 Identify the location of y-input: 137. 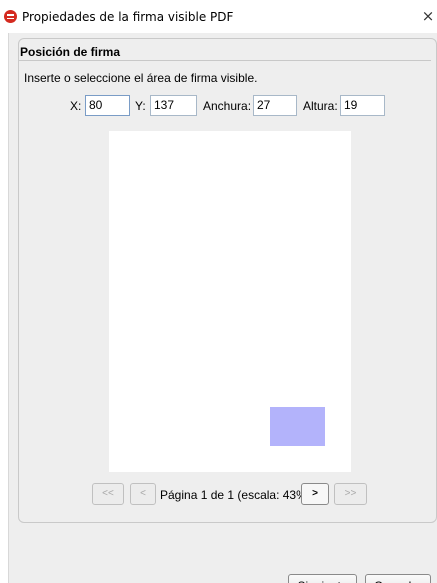
(173, 105).